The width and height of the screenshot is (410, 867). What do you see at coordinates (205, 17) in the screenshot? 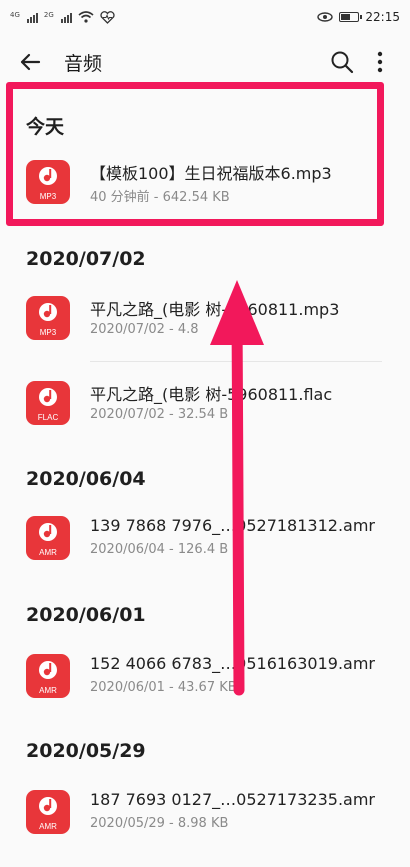
I see `status-bar: 4G 2G 22:15` at bounding box center [205, 17].